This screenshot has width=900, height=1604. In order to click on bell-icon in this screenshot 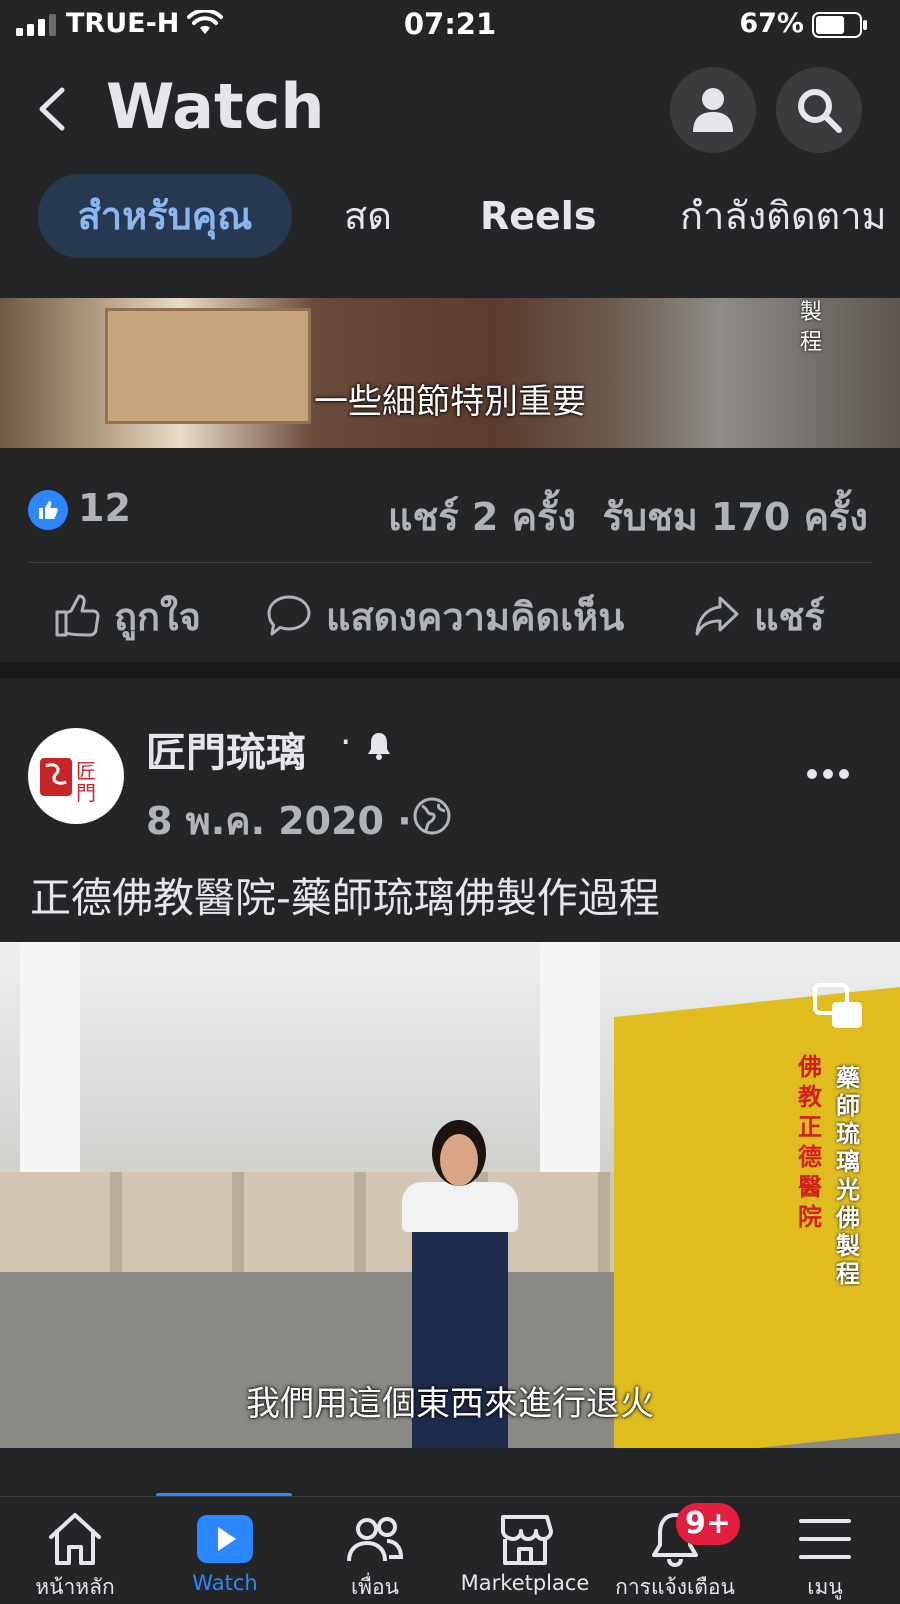, I will do `click(379, 746)`.